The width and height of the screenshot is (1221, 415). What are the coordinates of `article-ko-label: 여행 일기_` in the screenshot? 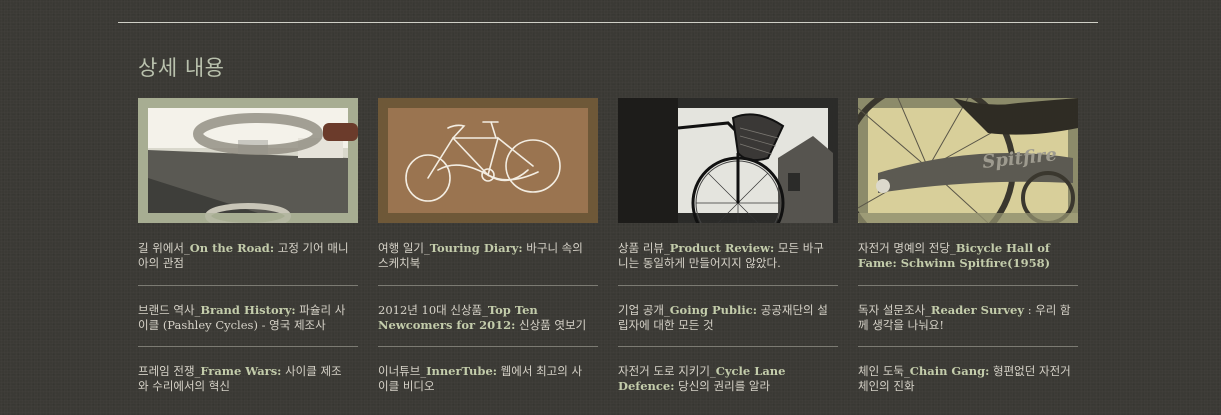 It's located at (404, 248).